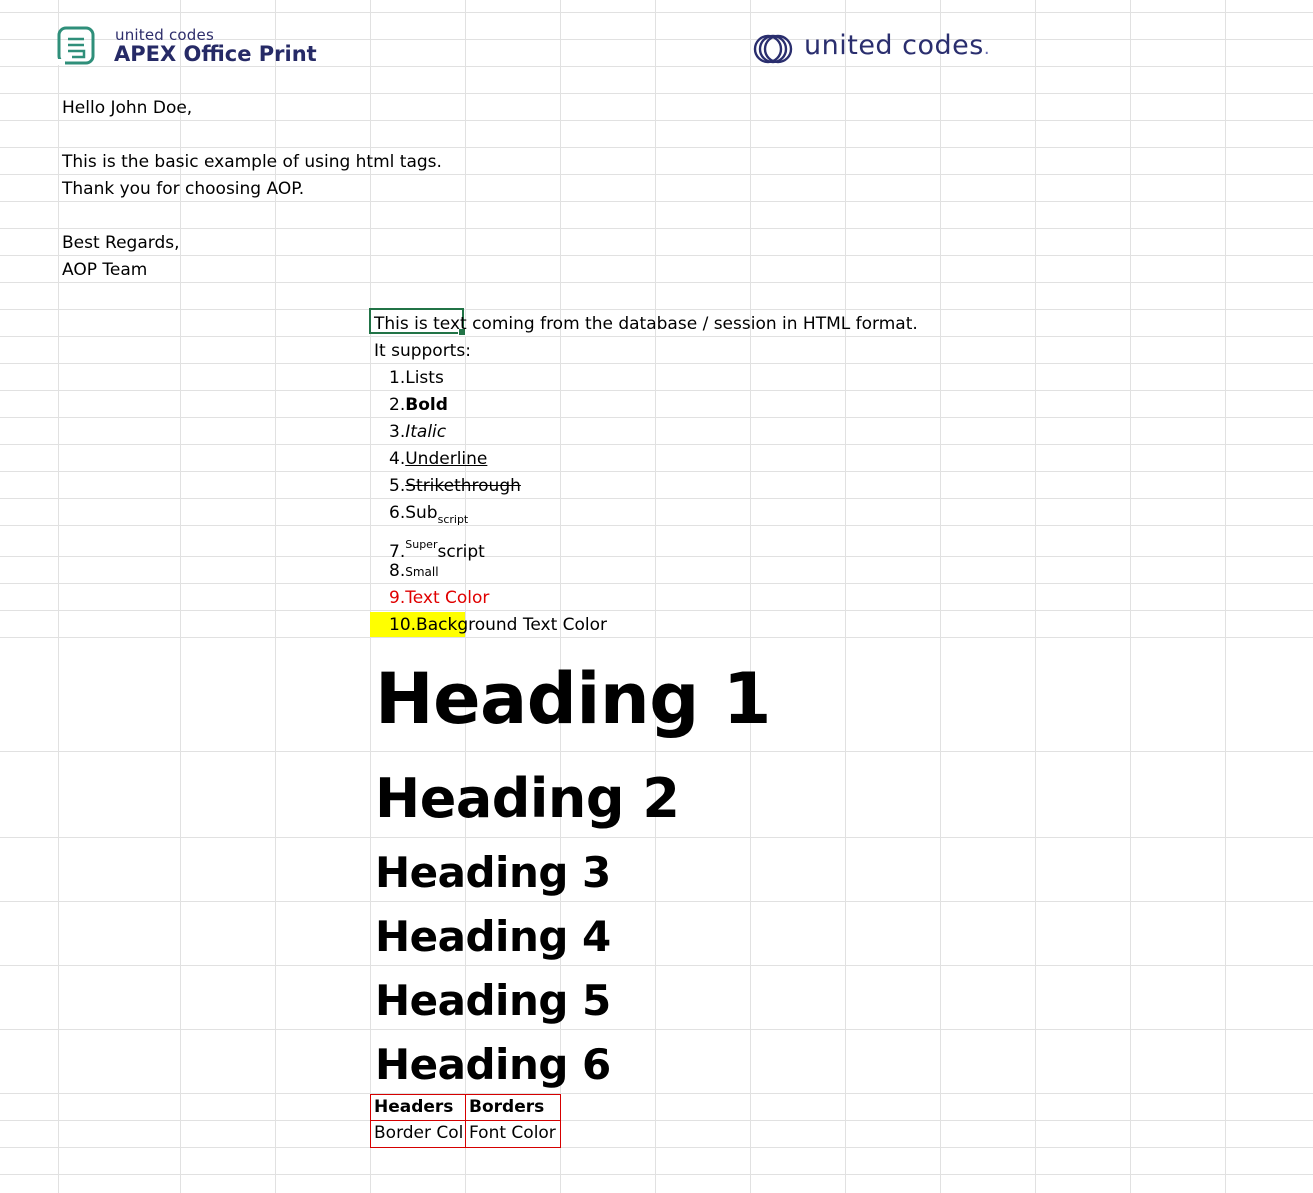 The image size is (1313, 1193). What do you see at coordinates (573, 699) in the screenshot?
I see `heading-1: Heading 1` at bounding box center [573, 699].